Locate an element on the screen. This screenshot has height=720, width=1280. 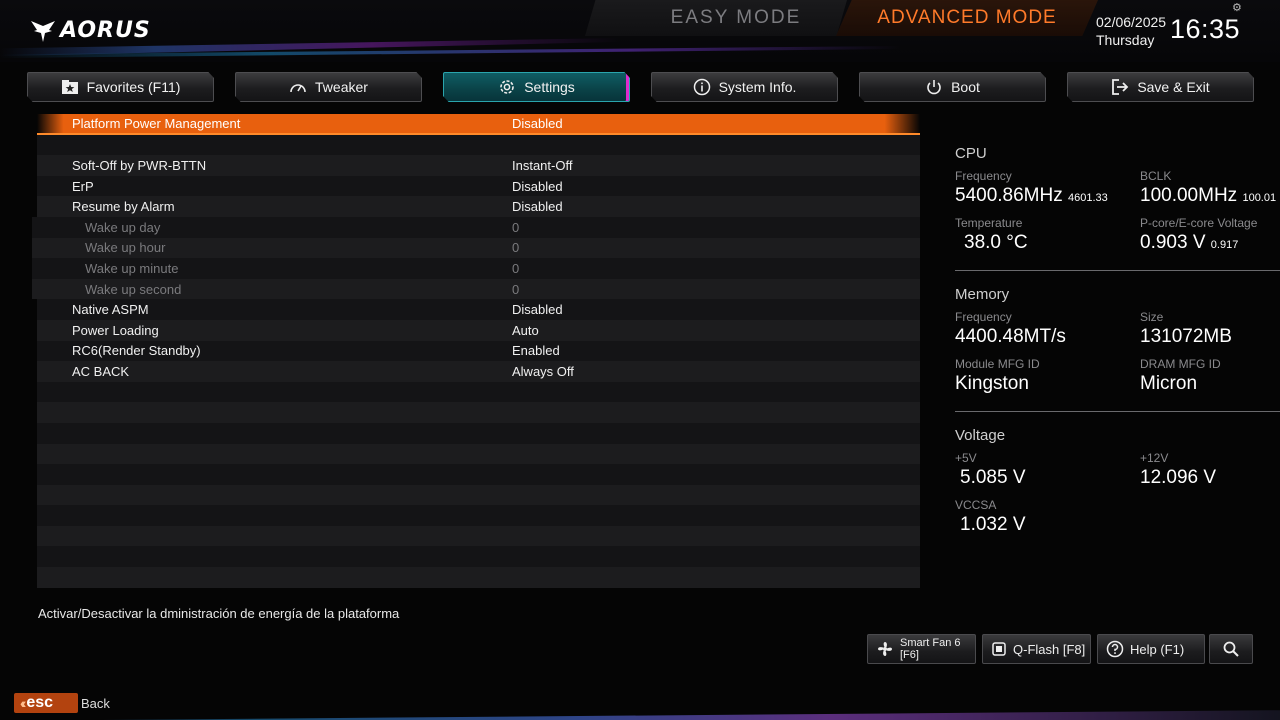
advanced-mode-button: ADVANCED MODE is located at coordinates (967, 18).